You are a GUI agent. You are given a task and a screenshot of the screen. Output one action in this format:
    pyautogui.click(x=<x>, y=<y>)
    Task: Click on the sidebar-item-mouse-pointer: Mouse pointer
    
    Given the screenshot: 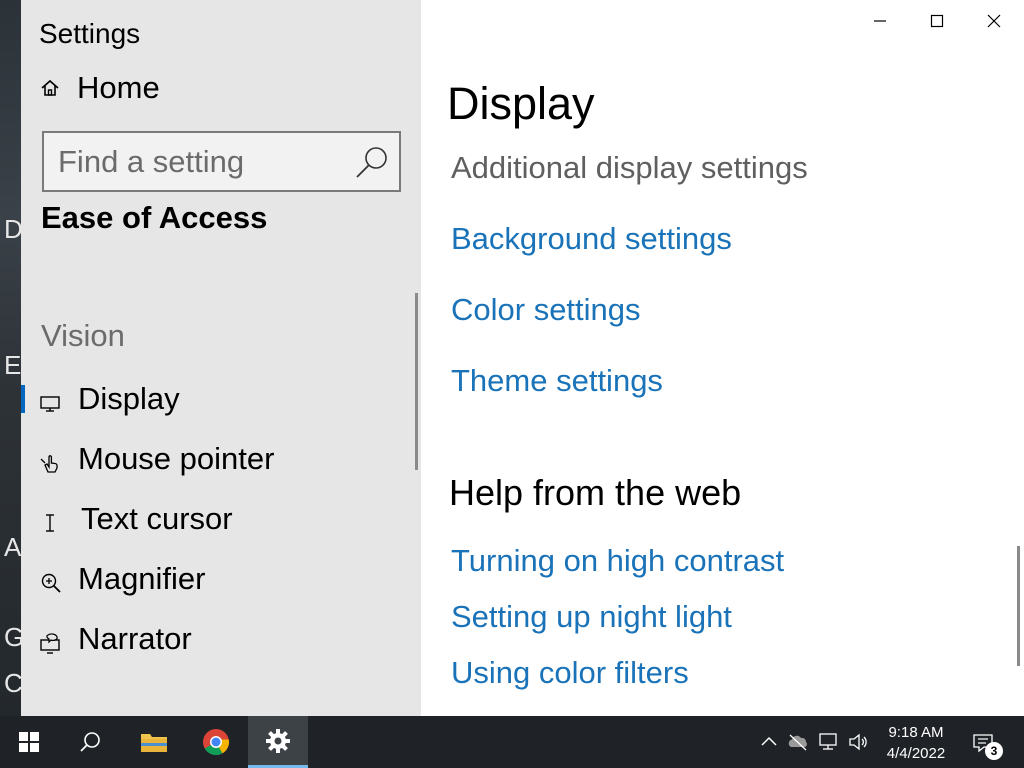 What is the action you would take?
    pyautogui.click(x=218, y=465)
    